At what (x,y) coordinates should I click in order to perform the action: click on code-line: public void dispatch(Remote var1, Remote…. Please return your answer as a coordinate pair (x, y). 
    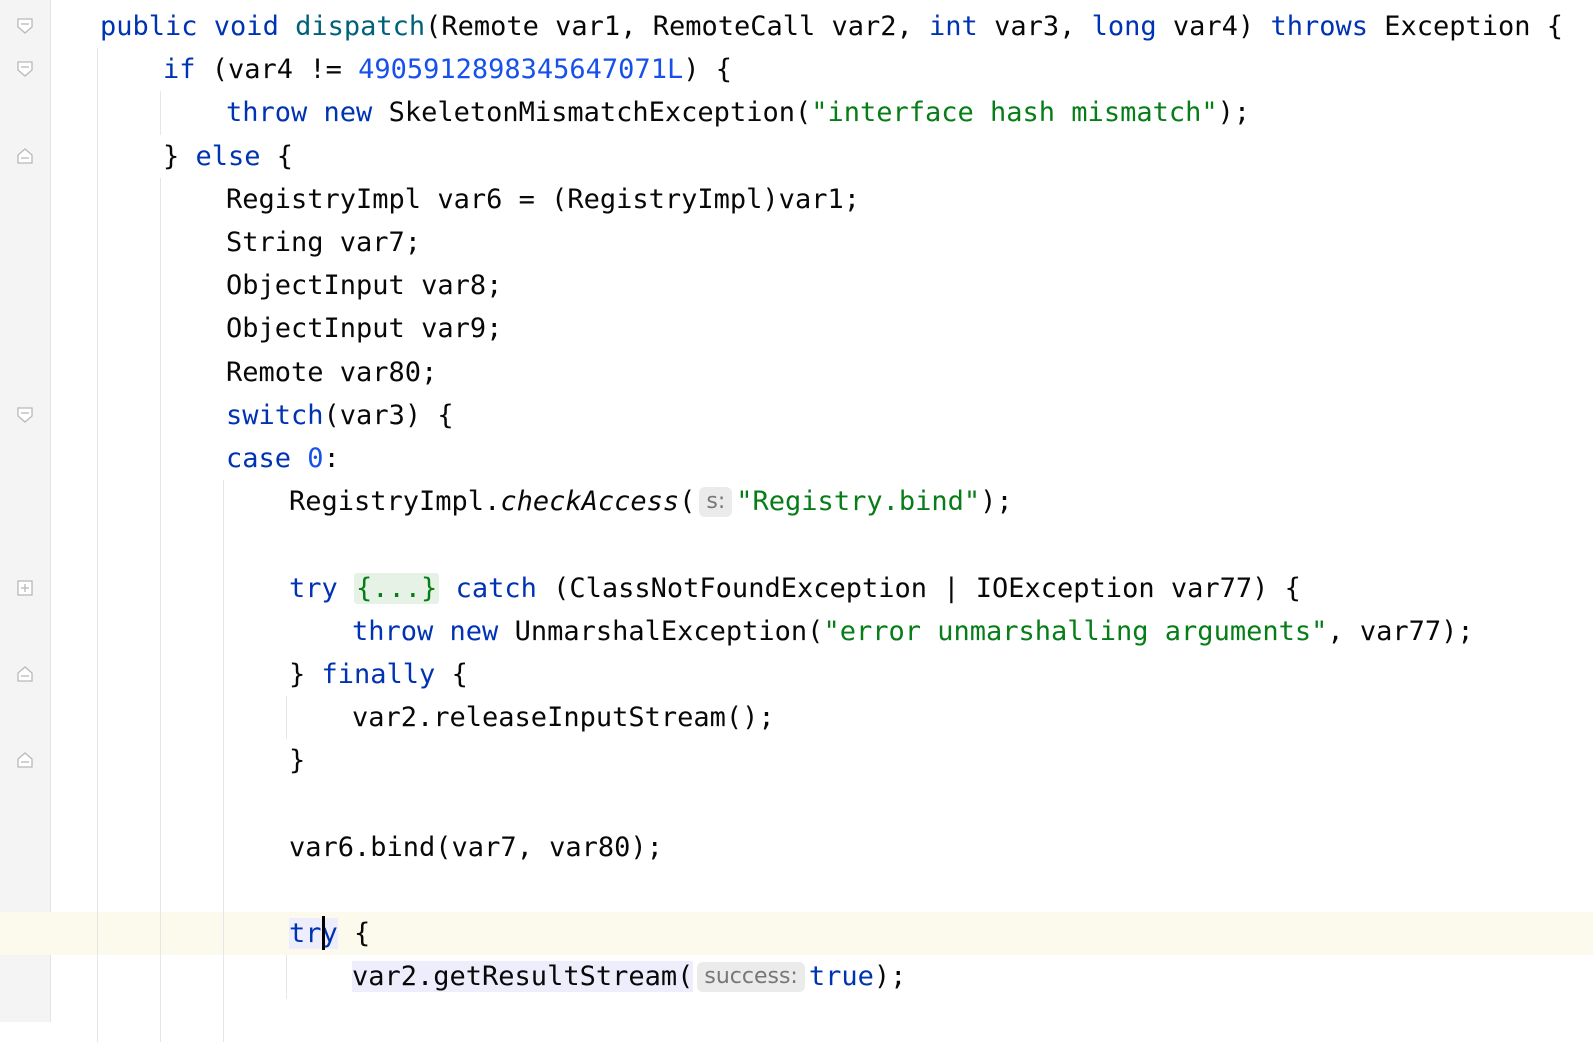
    Looking at the image, I should click on (796, 26).